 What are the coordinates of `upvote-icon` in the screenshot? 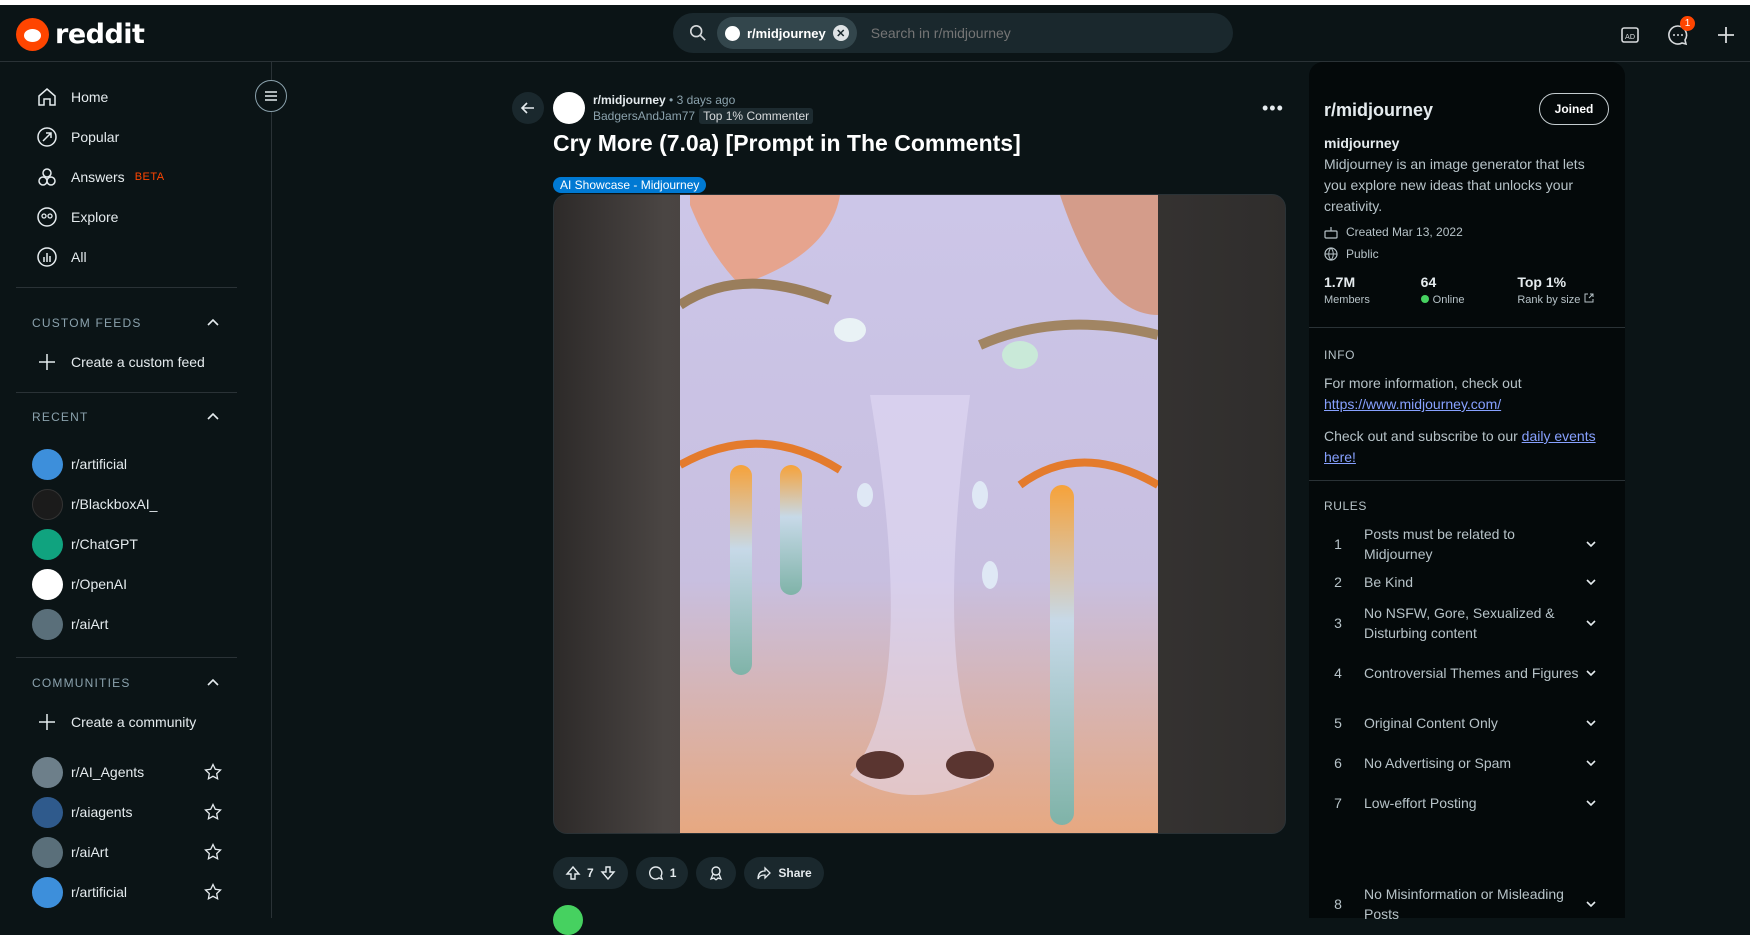 It's located at (573, 873).